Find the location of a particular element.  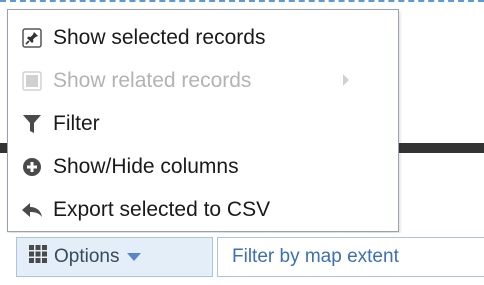

menu-item-label: Show selected records is located at coordinates (159, 37).